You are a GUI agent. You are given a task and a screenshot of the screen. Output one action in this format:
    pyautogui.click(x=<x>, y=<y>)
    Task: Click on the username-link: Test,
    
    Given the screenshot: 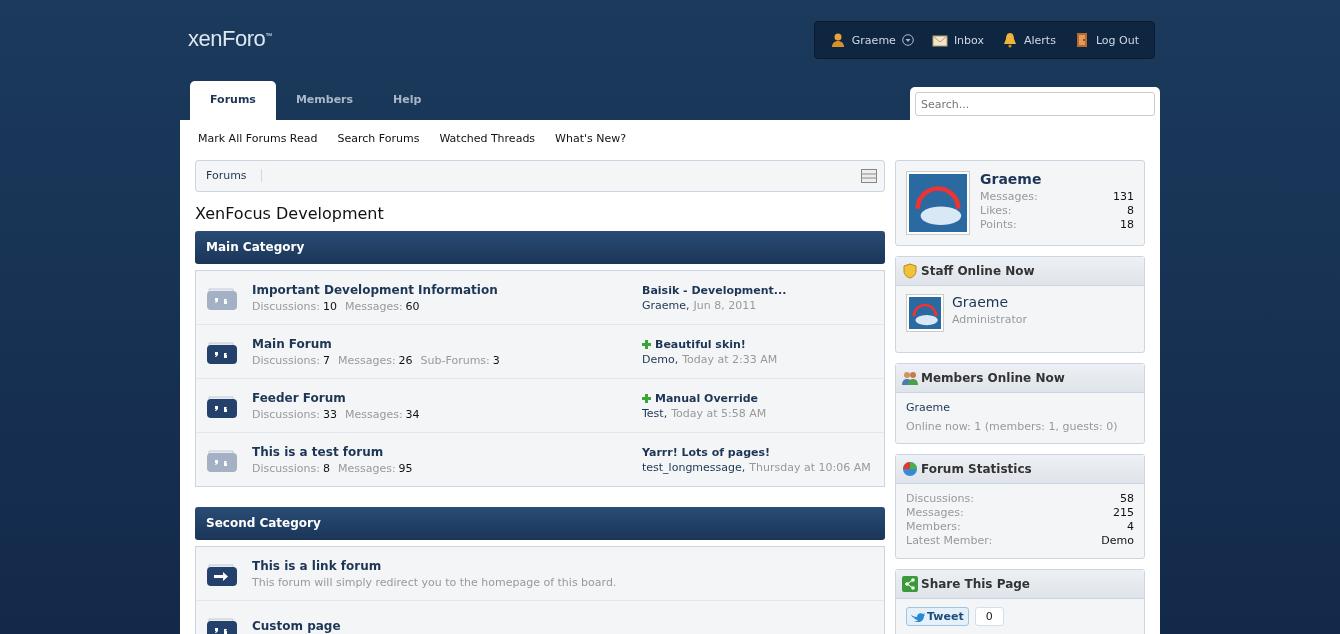 What is the action you would take?
    pyautogui.click(x=655, y=413)
    